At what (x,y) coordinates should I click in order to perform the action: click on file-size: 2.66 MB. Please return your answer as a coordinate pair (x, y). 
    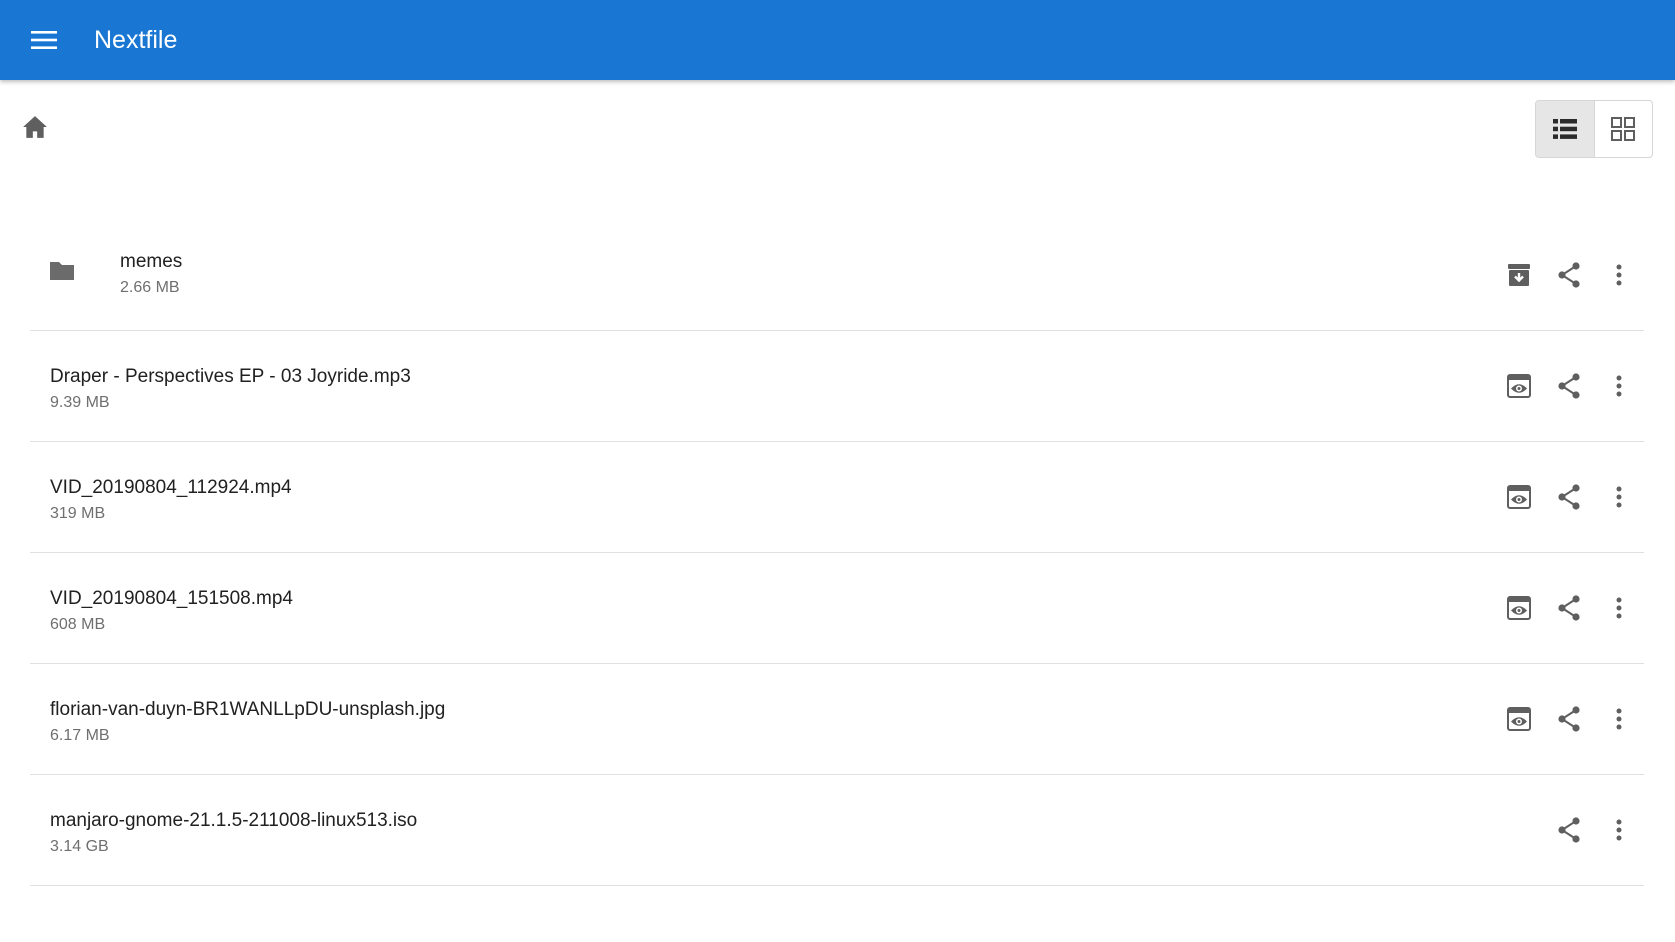
    Looking at the image, I should click on (150, 287).